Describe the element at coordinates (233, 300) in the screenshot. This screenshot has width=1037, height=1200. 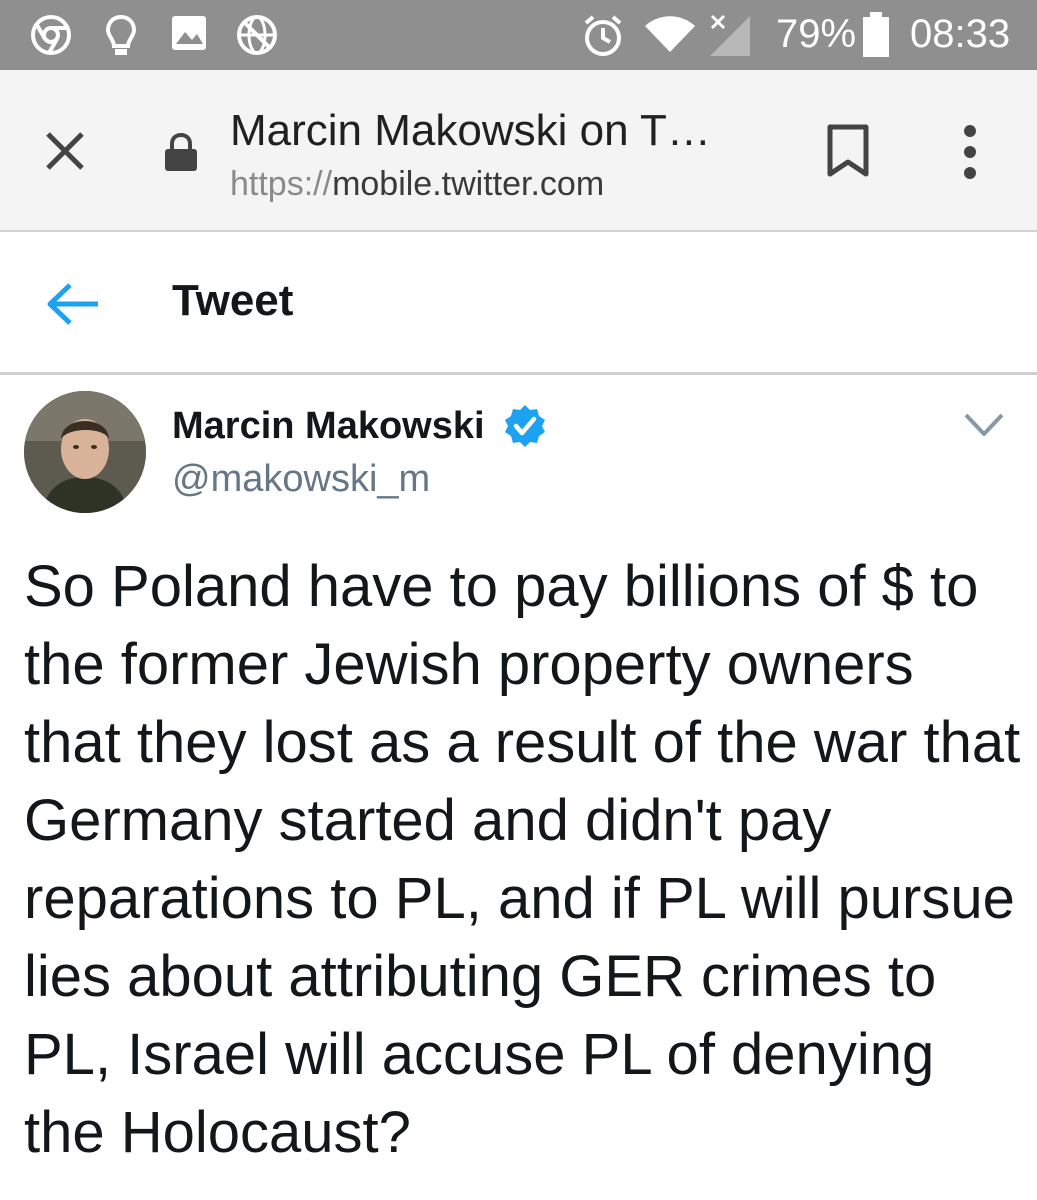
I see `page-heading: Tweet` at that location.